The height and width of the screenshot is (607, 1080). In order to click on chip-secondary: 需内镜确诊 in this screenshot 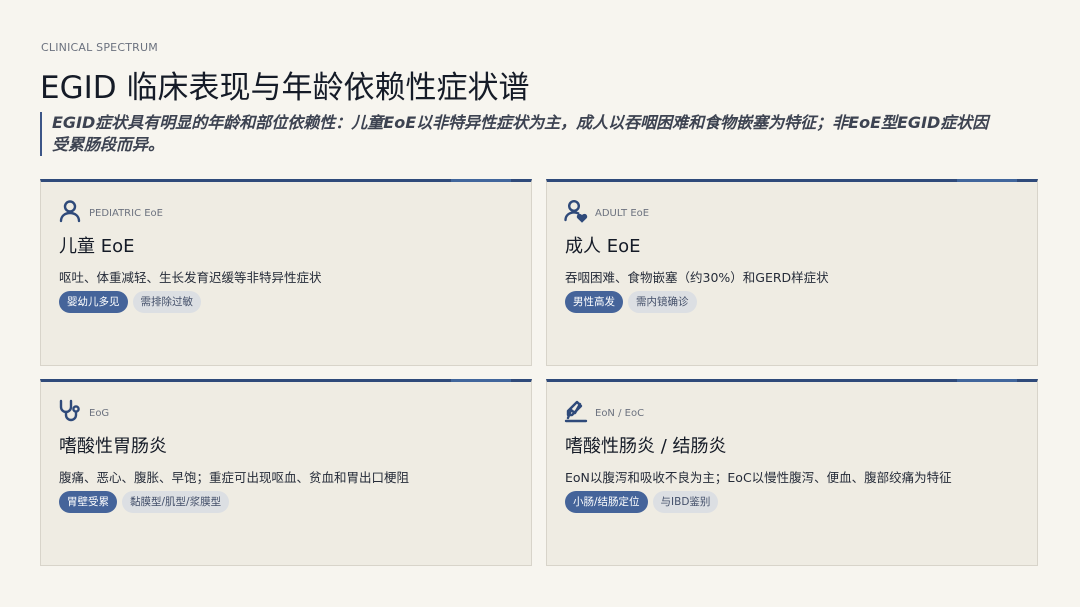, I will do `click(662, 302)`.